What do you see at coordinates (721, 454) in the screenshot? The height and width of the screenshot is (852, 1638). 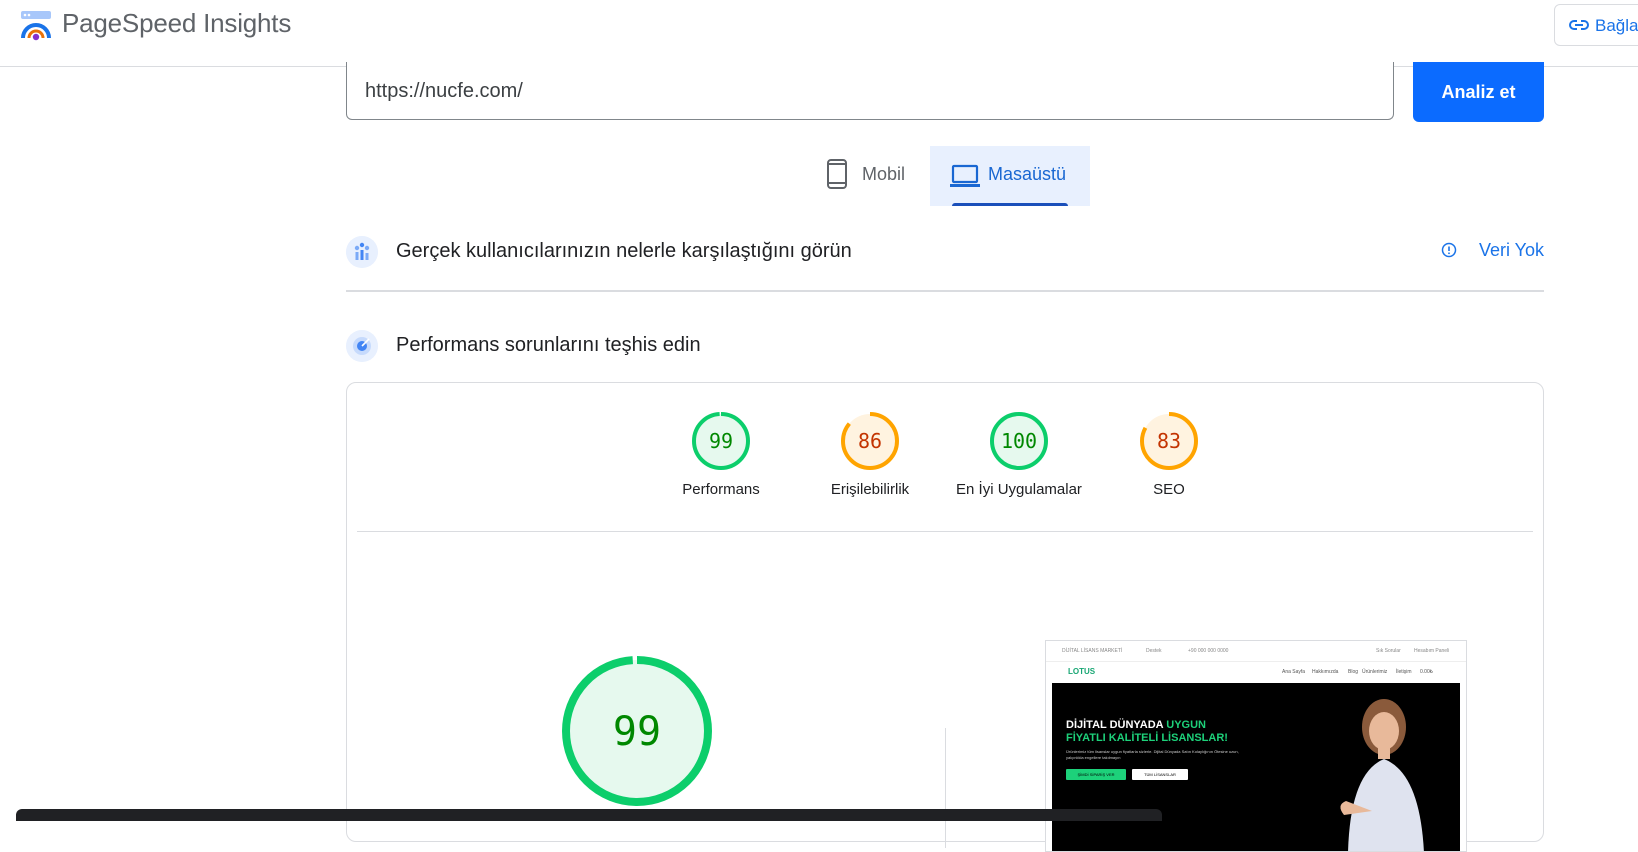 I see `performance-gauge: 99 Performans` at bounding box center [721, 454].